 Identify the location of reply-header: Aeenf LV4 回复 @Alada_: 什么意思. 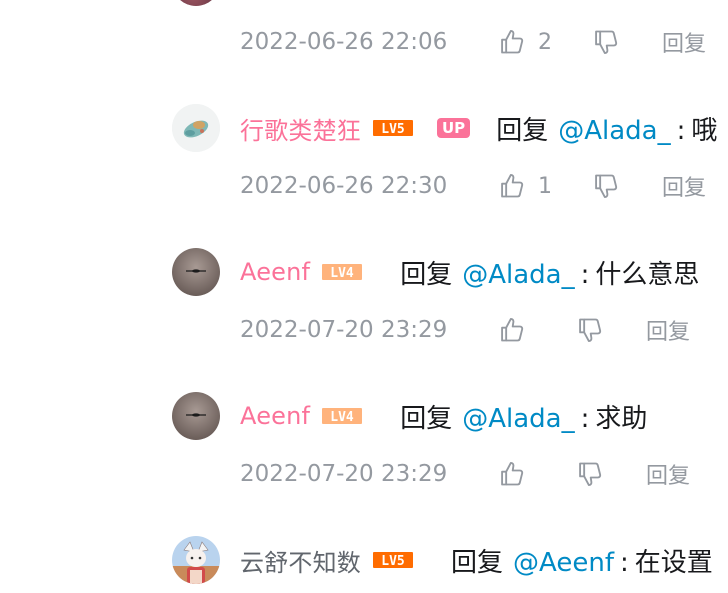
(469, 272).